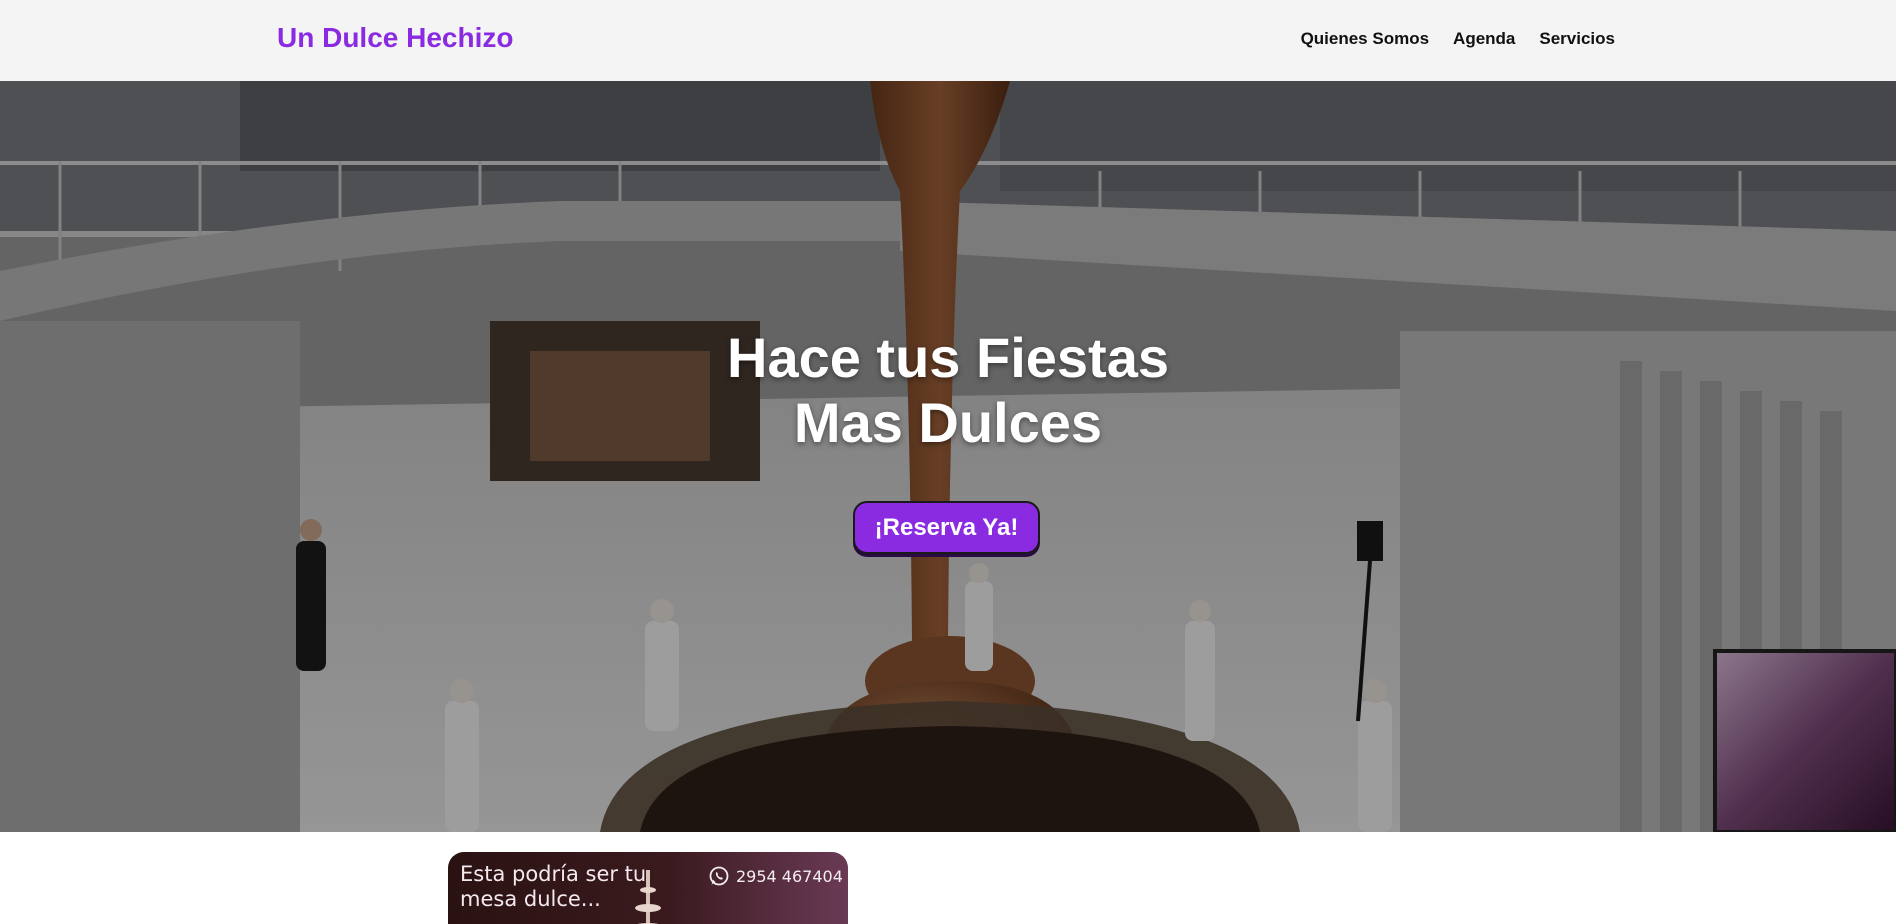 This screenshot has width=1896, height=924. I want to click on hero-title-line-1: Hace tus Fiestas, so click(948, 357).